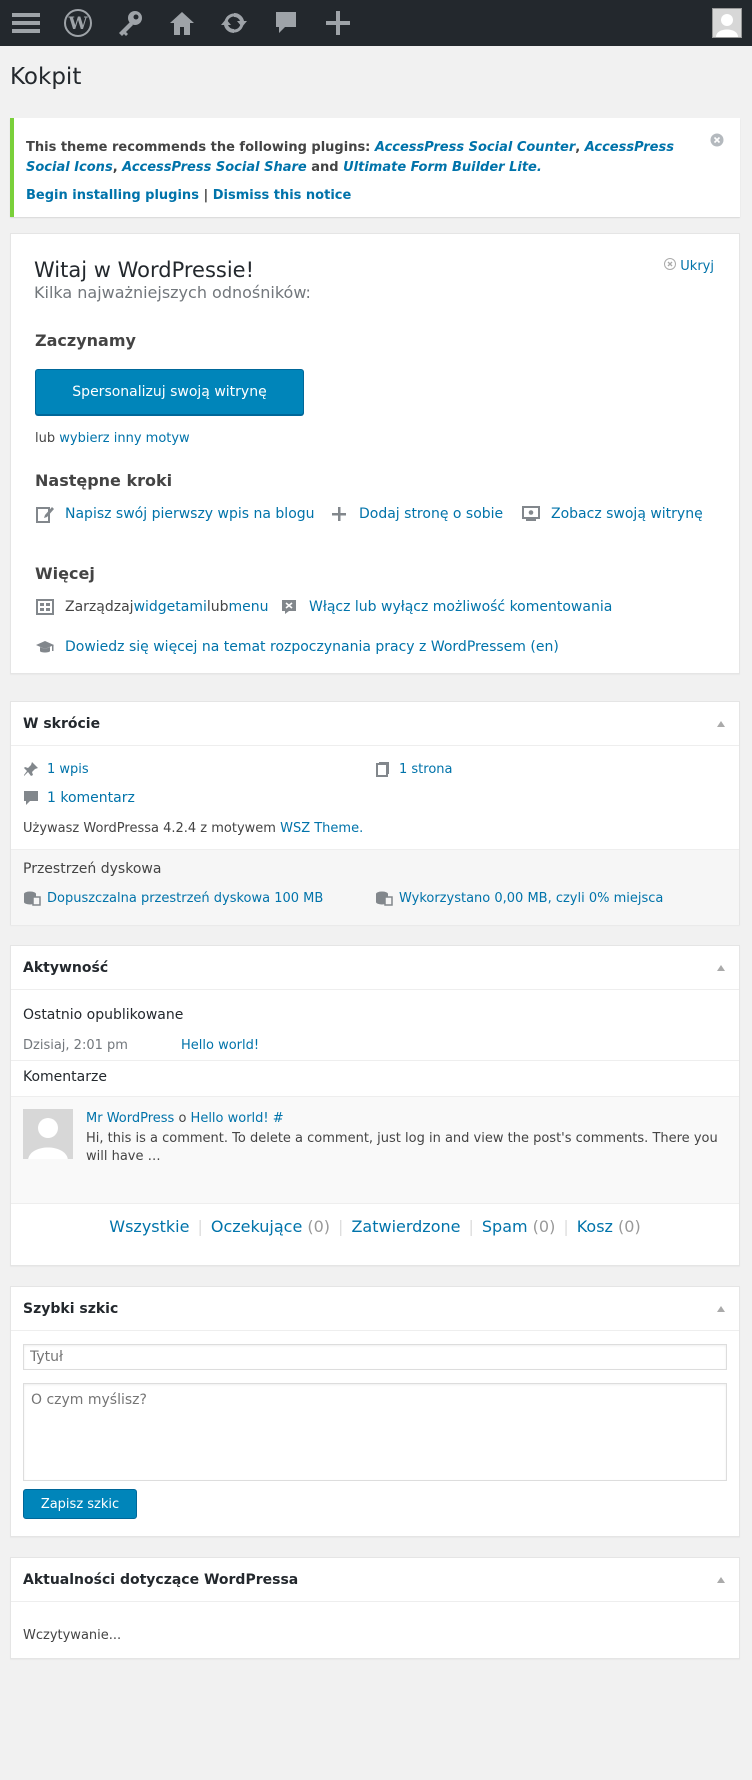 The width and height of the screenshot is (752, 1780). I want to click on recent-post-date: Dzisiaj, 2:01 pm, so click(75, 1045).